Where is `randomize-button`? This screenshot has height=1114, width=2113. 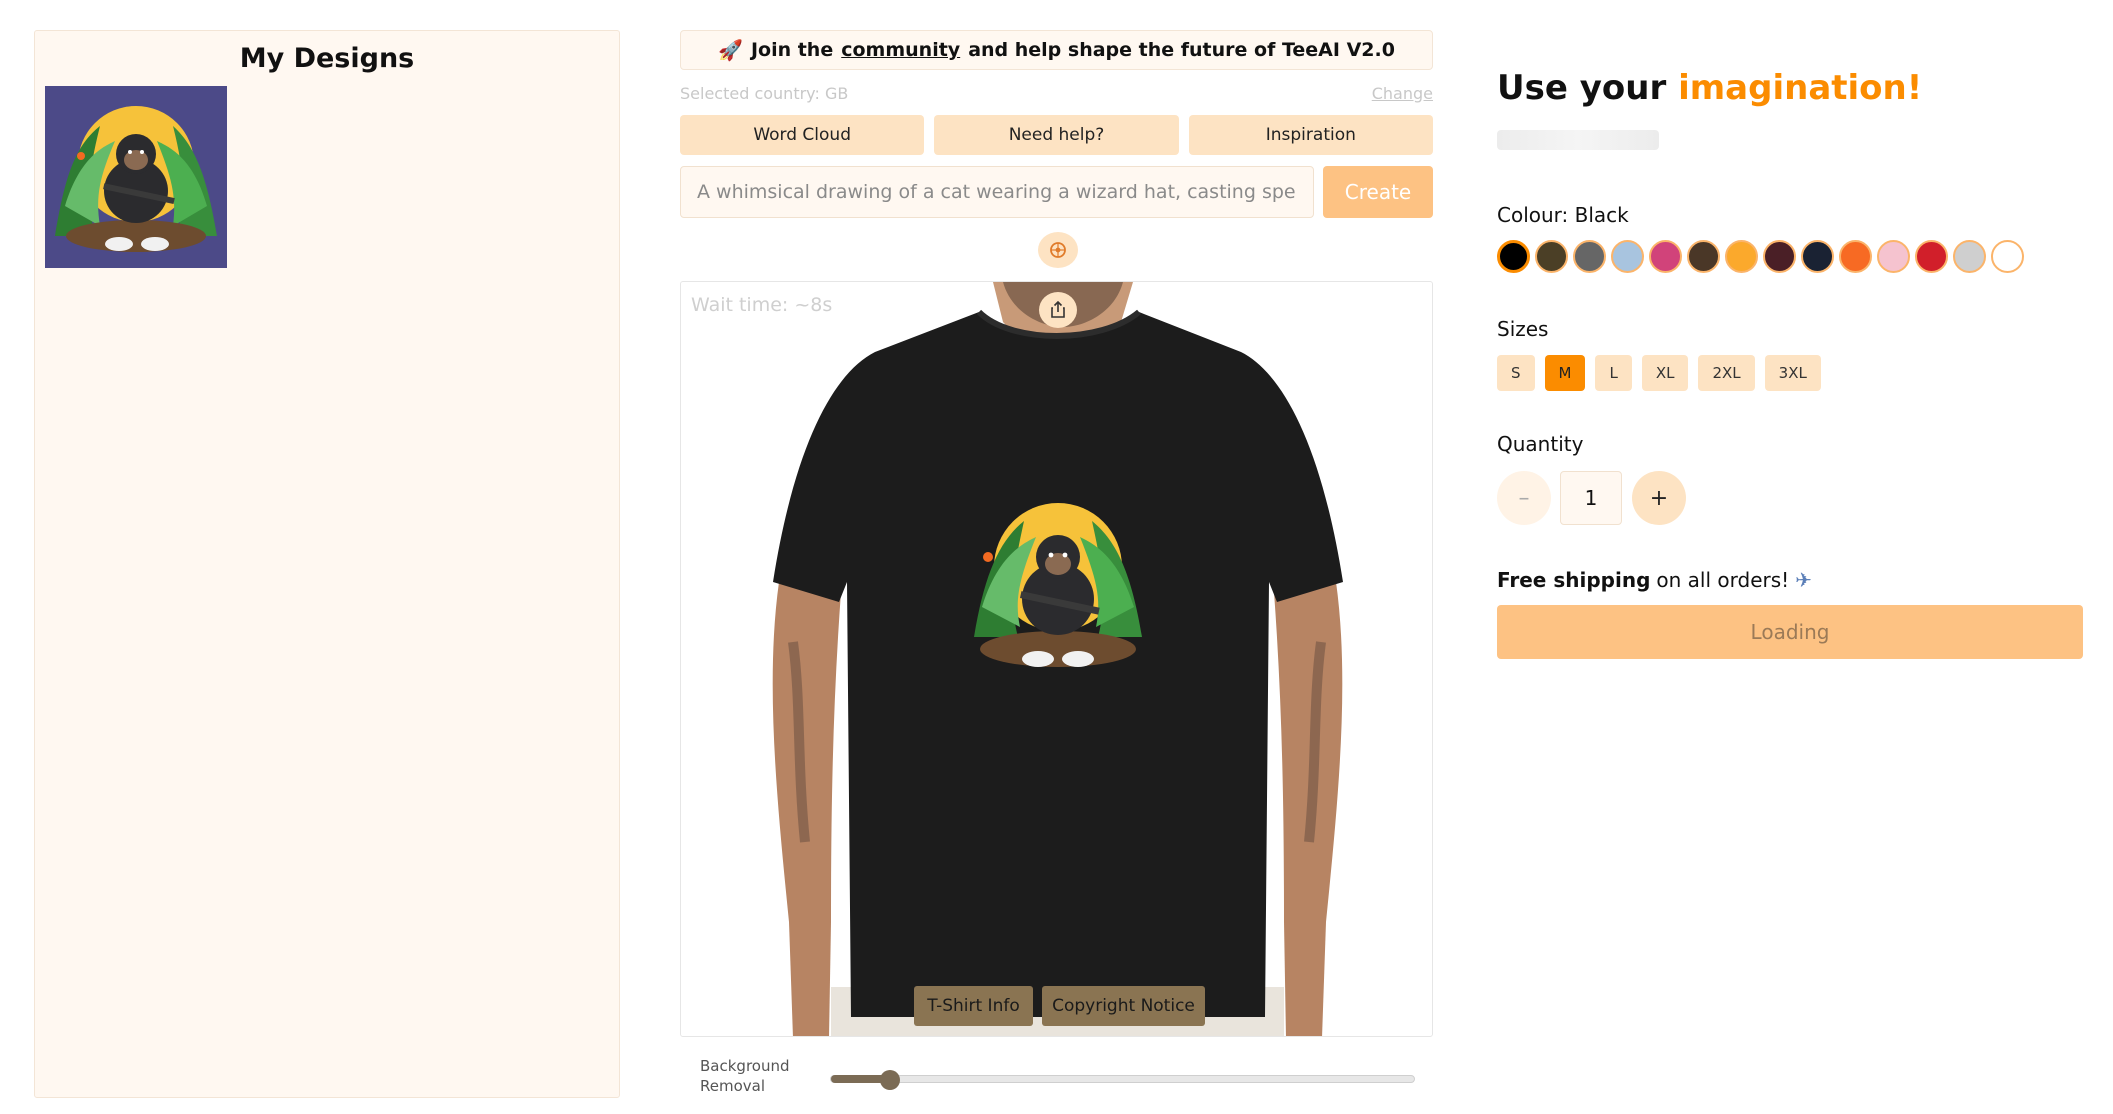
randomize-button is located at coordinates (1058, 250).